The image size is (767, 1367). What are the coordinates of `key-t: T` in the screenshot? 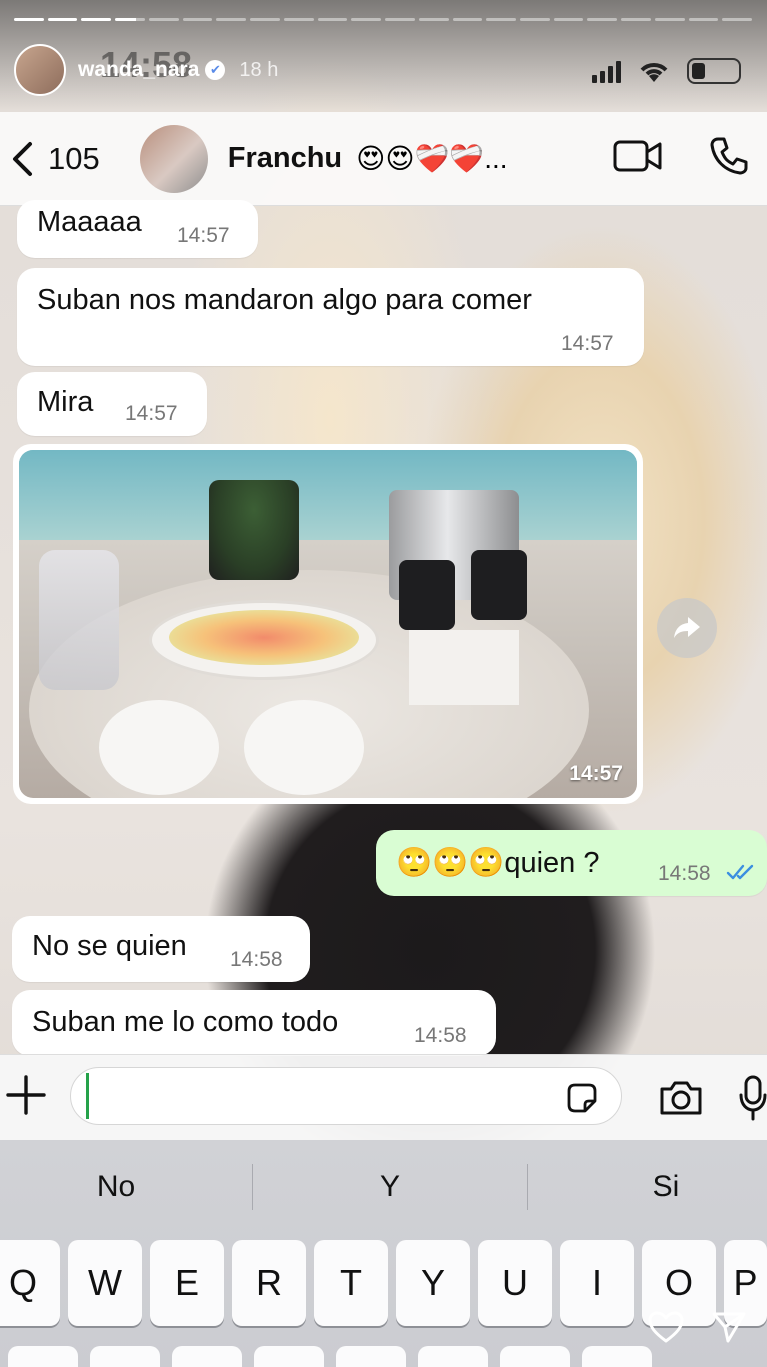 It's located at (351, 1283).